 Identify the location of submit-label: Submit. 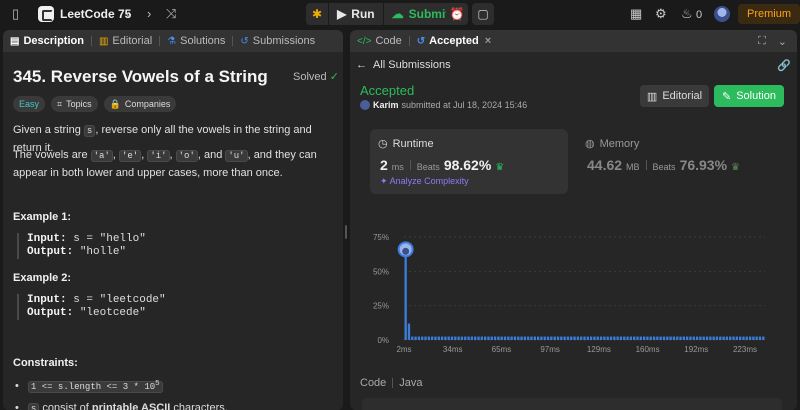
(429, 14).